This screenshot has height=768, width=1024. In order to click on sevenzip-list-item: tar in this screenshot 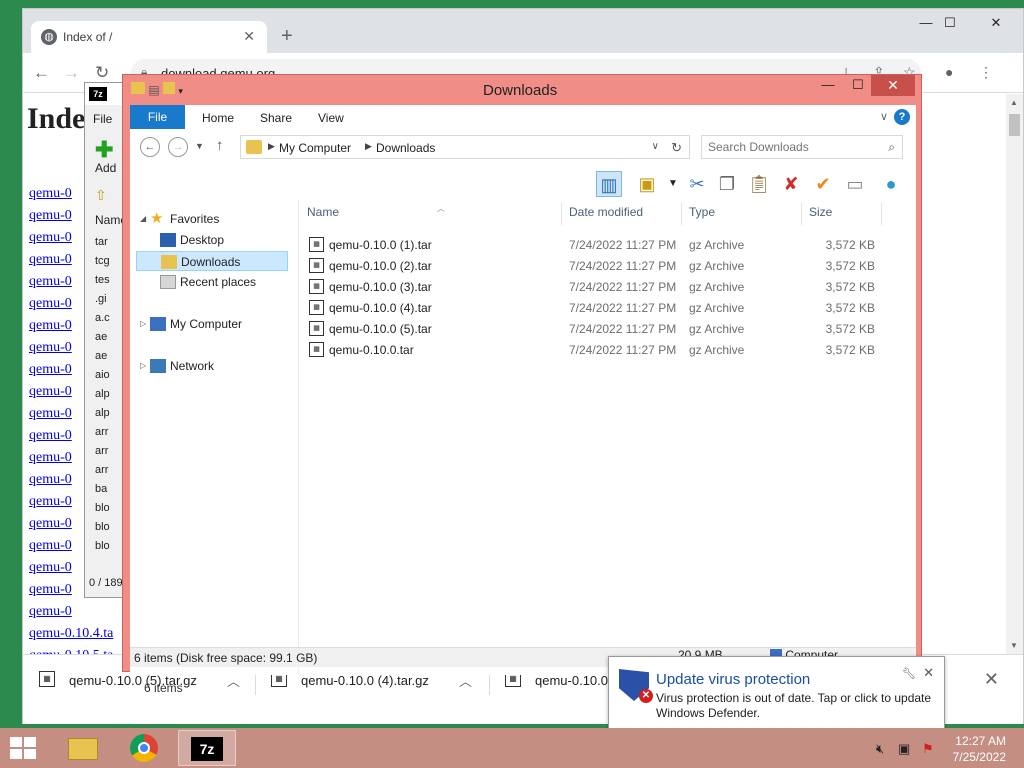, I will do `click(101, 242)`.